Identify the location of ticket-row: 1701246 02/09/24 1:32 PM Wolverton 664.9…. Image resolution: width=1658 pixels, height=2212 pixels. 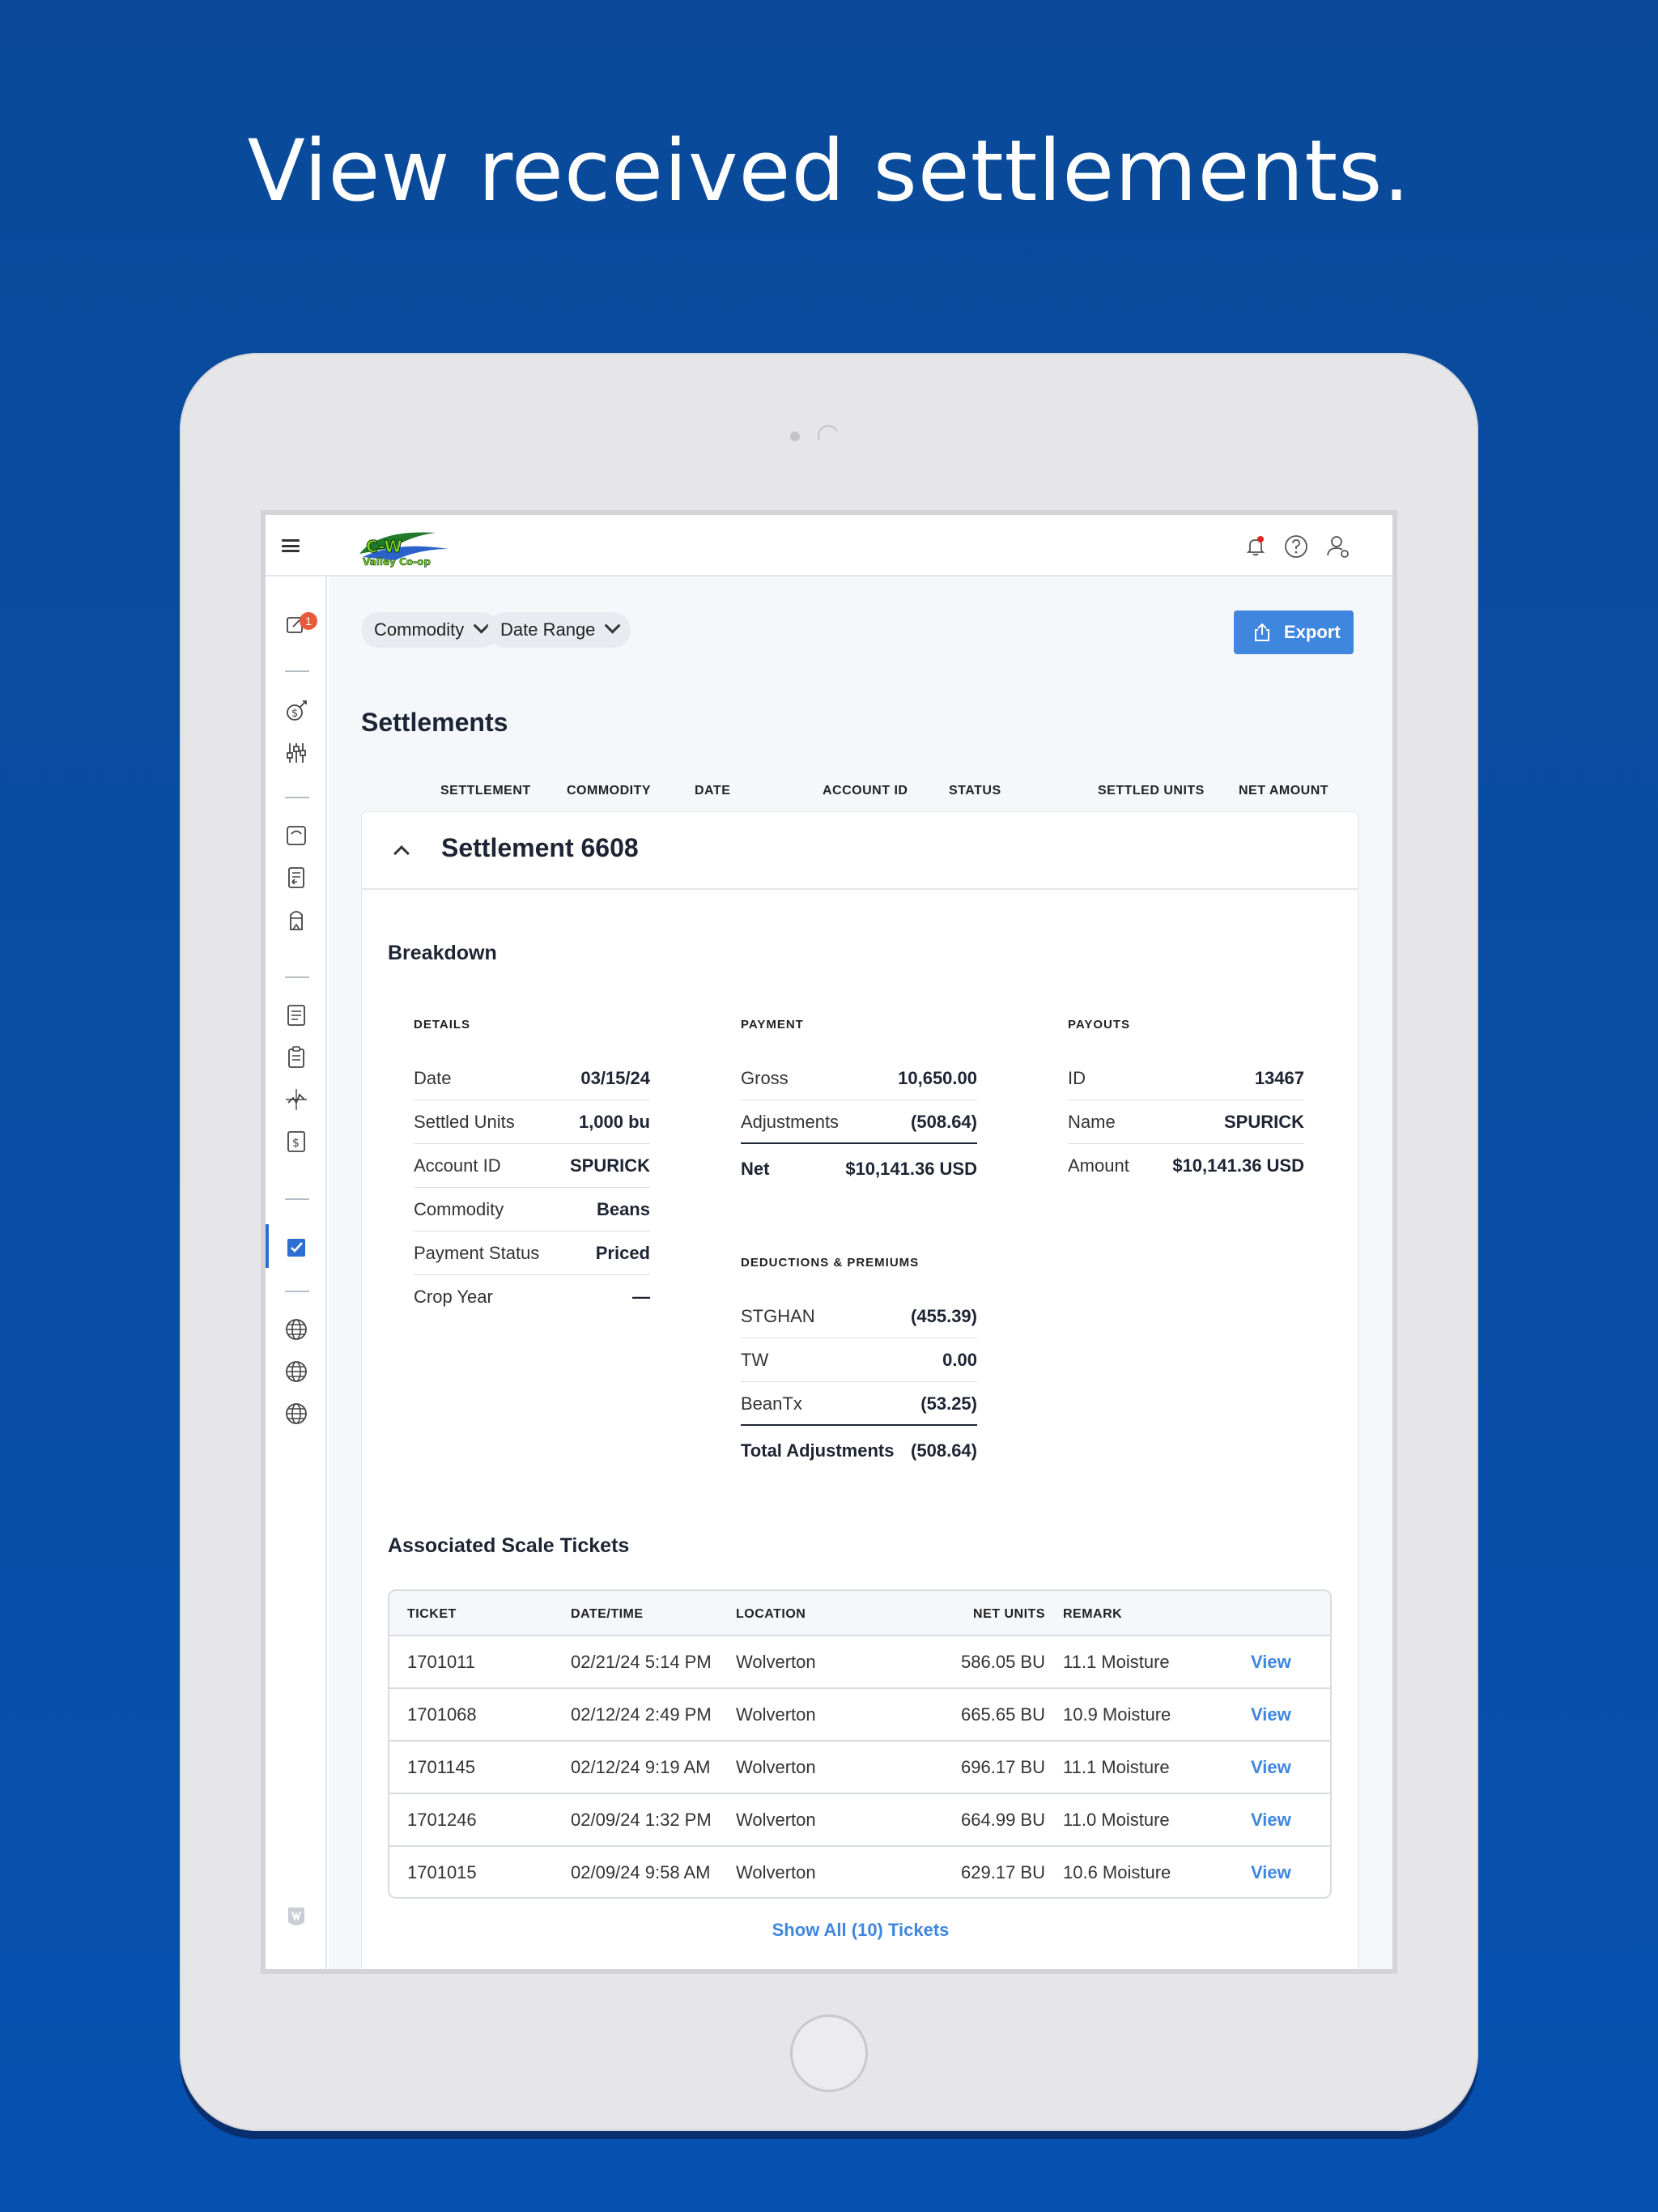
(859, 1821).